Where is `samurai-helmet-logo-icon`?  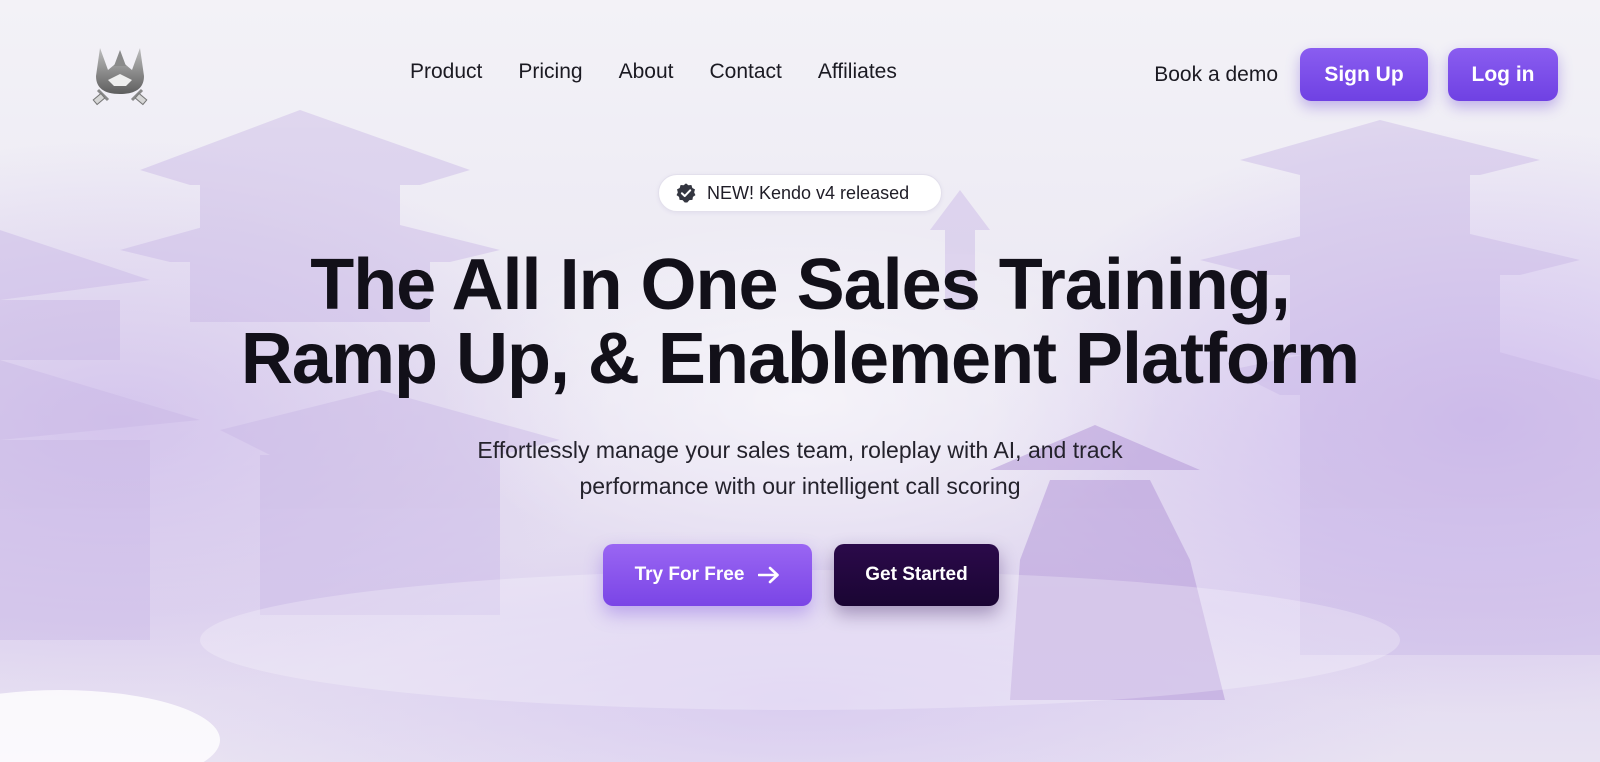
samurai-helmet-logo-icon is located at coordinates (120, 77).